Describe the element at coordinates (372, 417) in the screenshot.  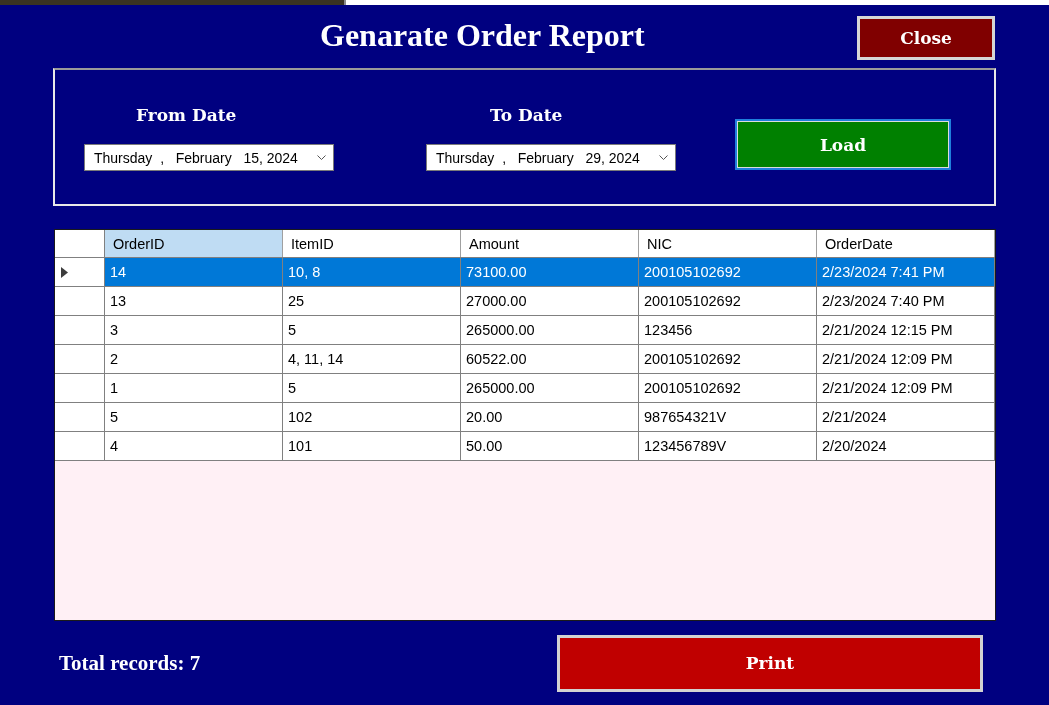
I see `table-cell: 102` at that location.